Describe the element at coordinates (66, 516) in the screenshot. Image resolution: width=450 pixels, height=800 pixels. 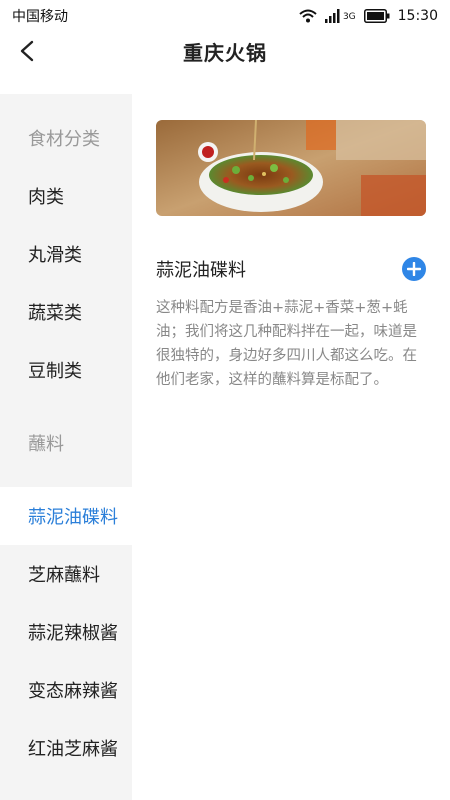
I see `sidebar-item-garlic-oil-dip: 蒜泥油碟料` at that location.